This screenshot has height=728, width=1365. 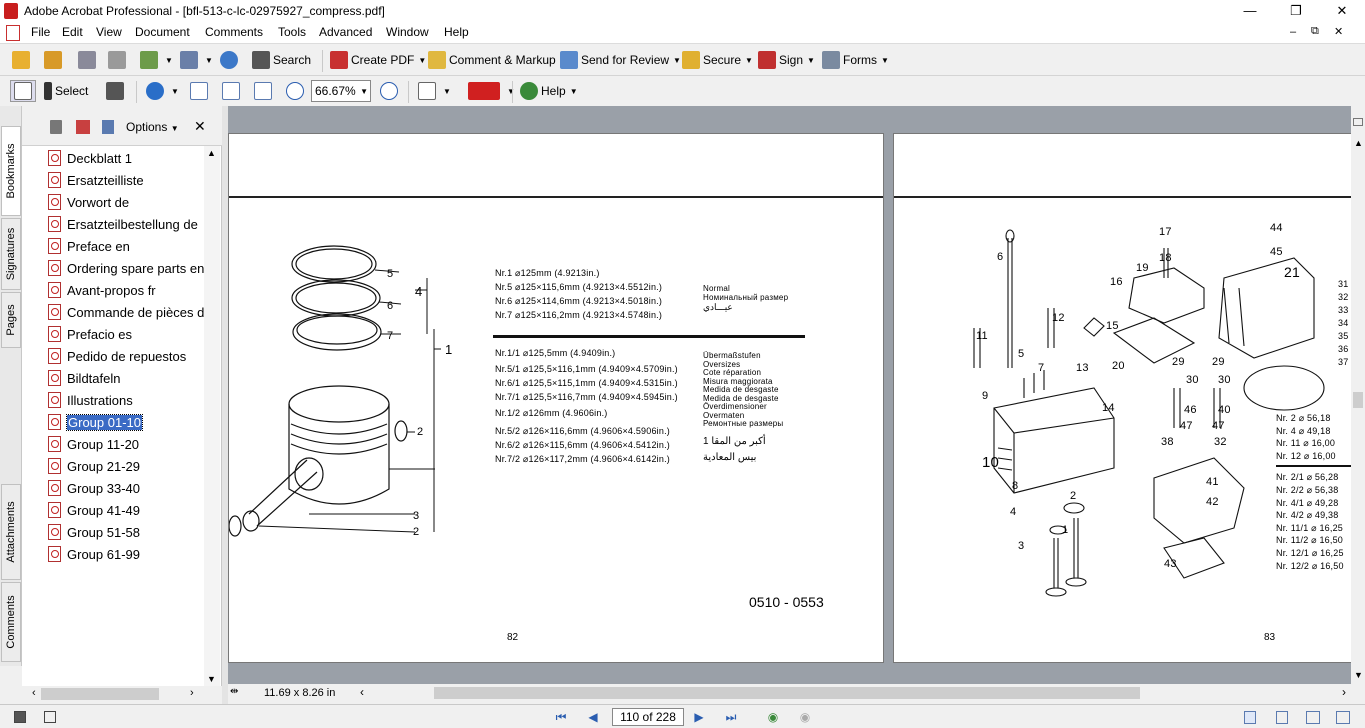 What do you see at coordinates (88, 60) in the screenshot?
I see `save-button` at bounding box center [88, 60].